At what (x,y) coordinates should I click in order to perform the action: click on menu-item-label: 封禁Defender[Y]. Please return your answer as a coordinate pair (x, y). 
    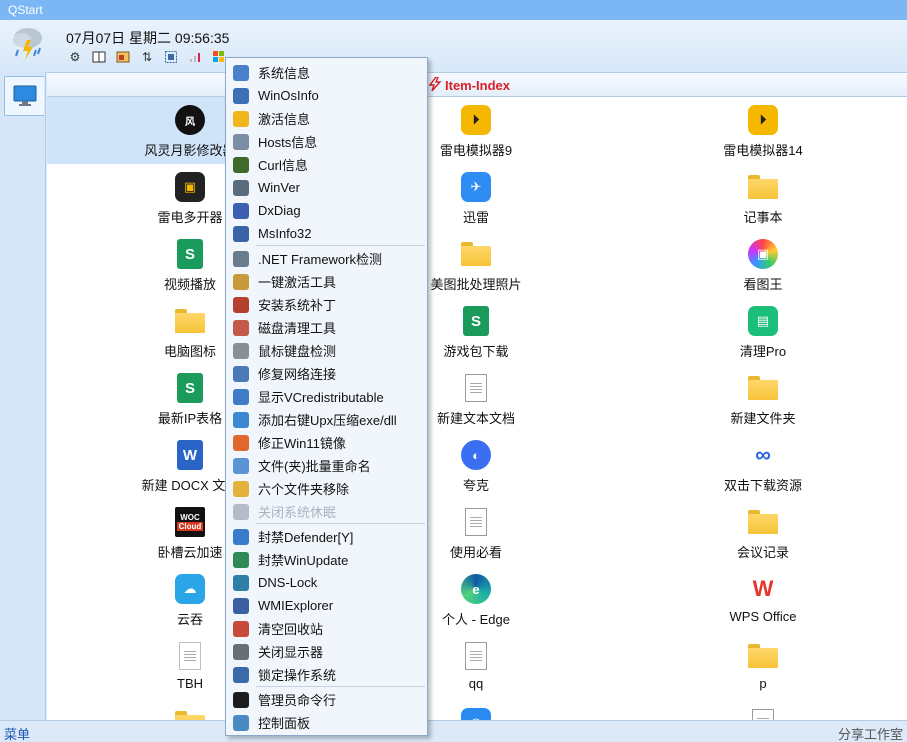
    Looking at the image, I should click on (306, 537).